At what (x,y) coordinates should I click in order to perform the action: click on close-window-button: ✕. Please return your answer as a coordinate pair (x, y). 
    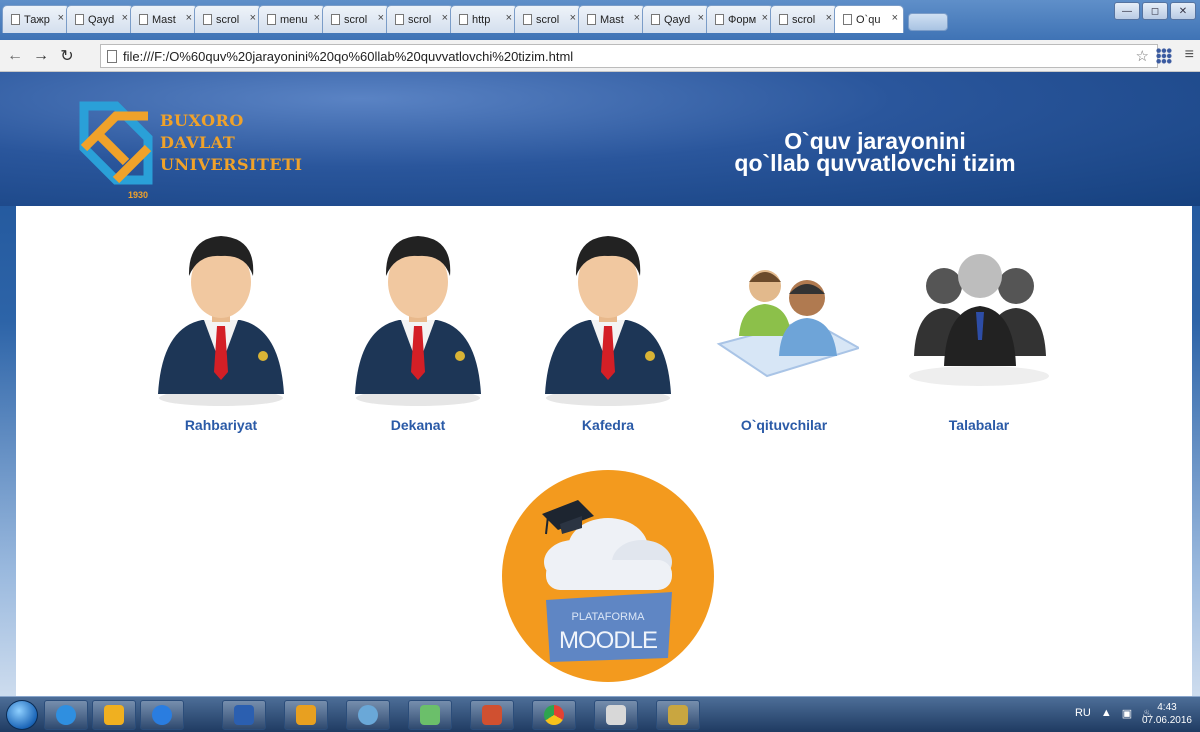
    Looking at the image, I should click on (1183, 11).